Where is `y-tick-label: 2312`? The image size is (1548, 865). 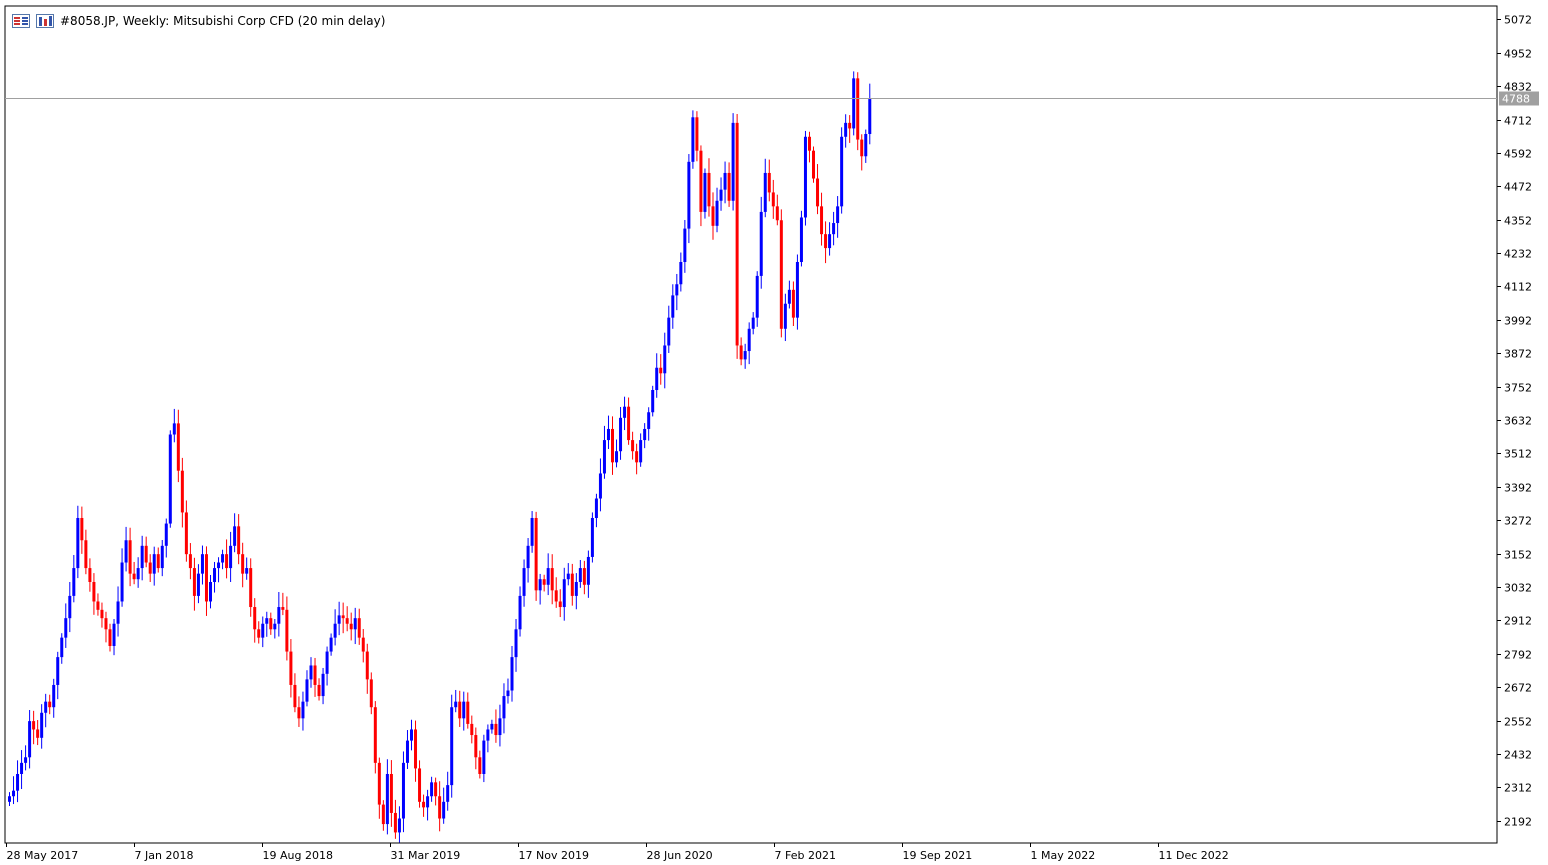 y-tick-label: 2312 is located at coordinates (1518, 788).